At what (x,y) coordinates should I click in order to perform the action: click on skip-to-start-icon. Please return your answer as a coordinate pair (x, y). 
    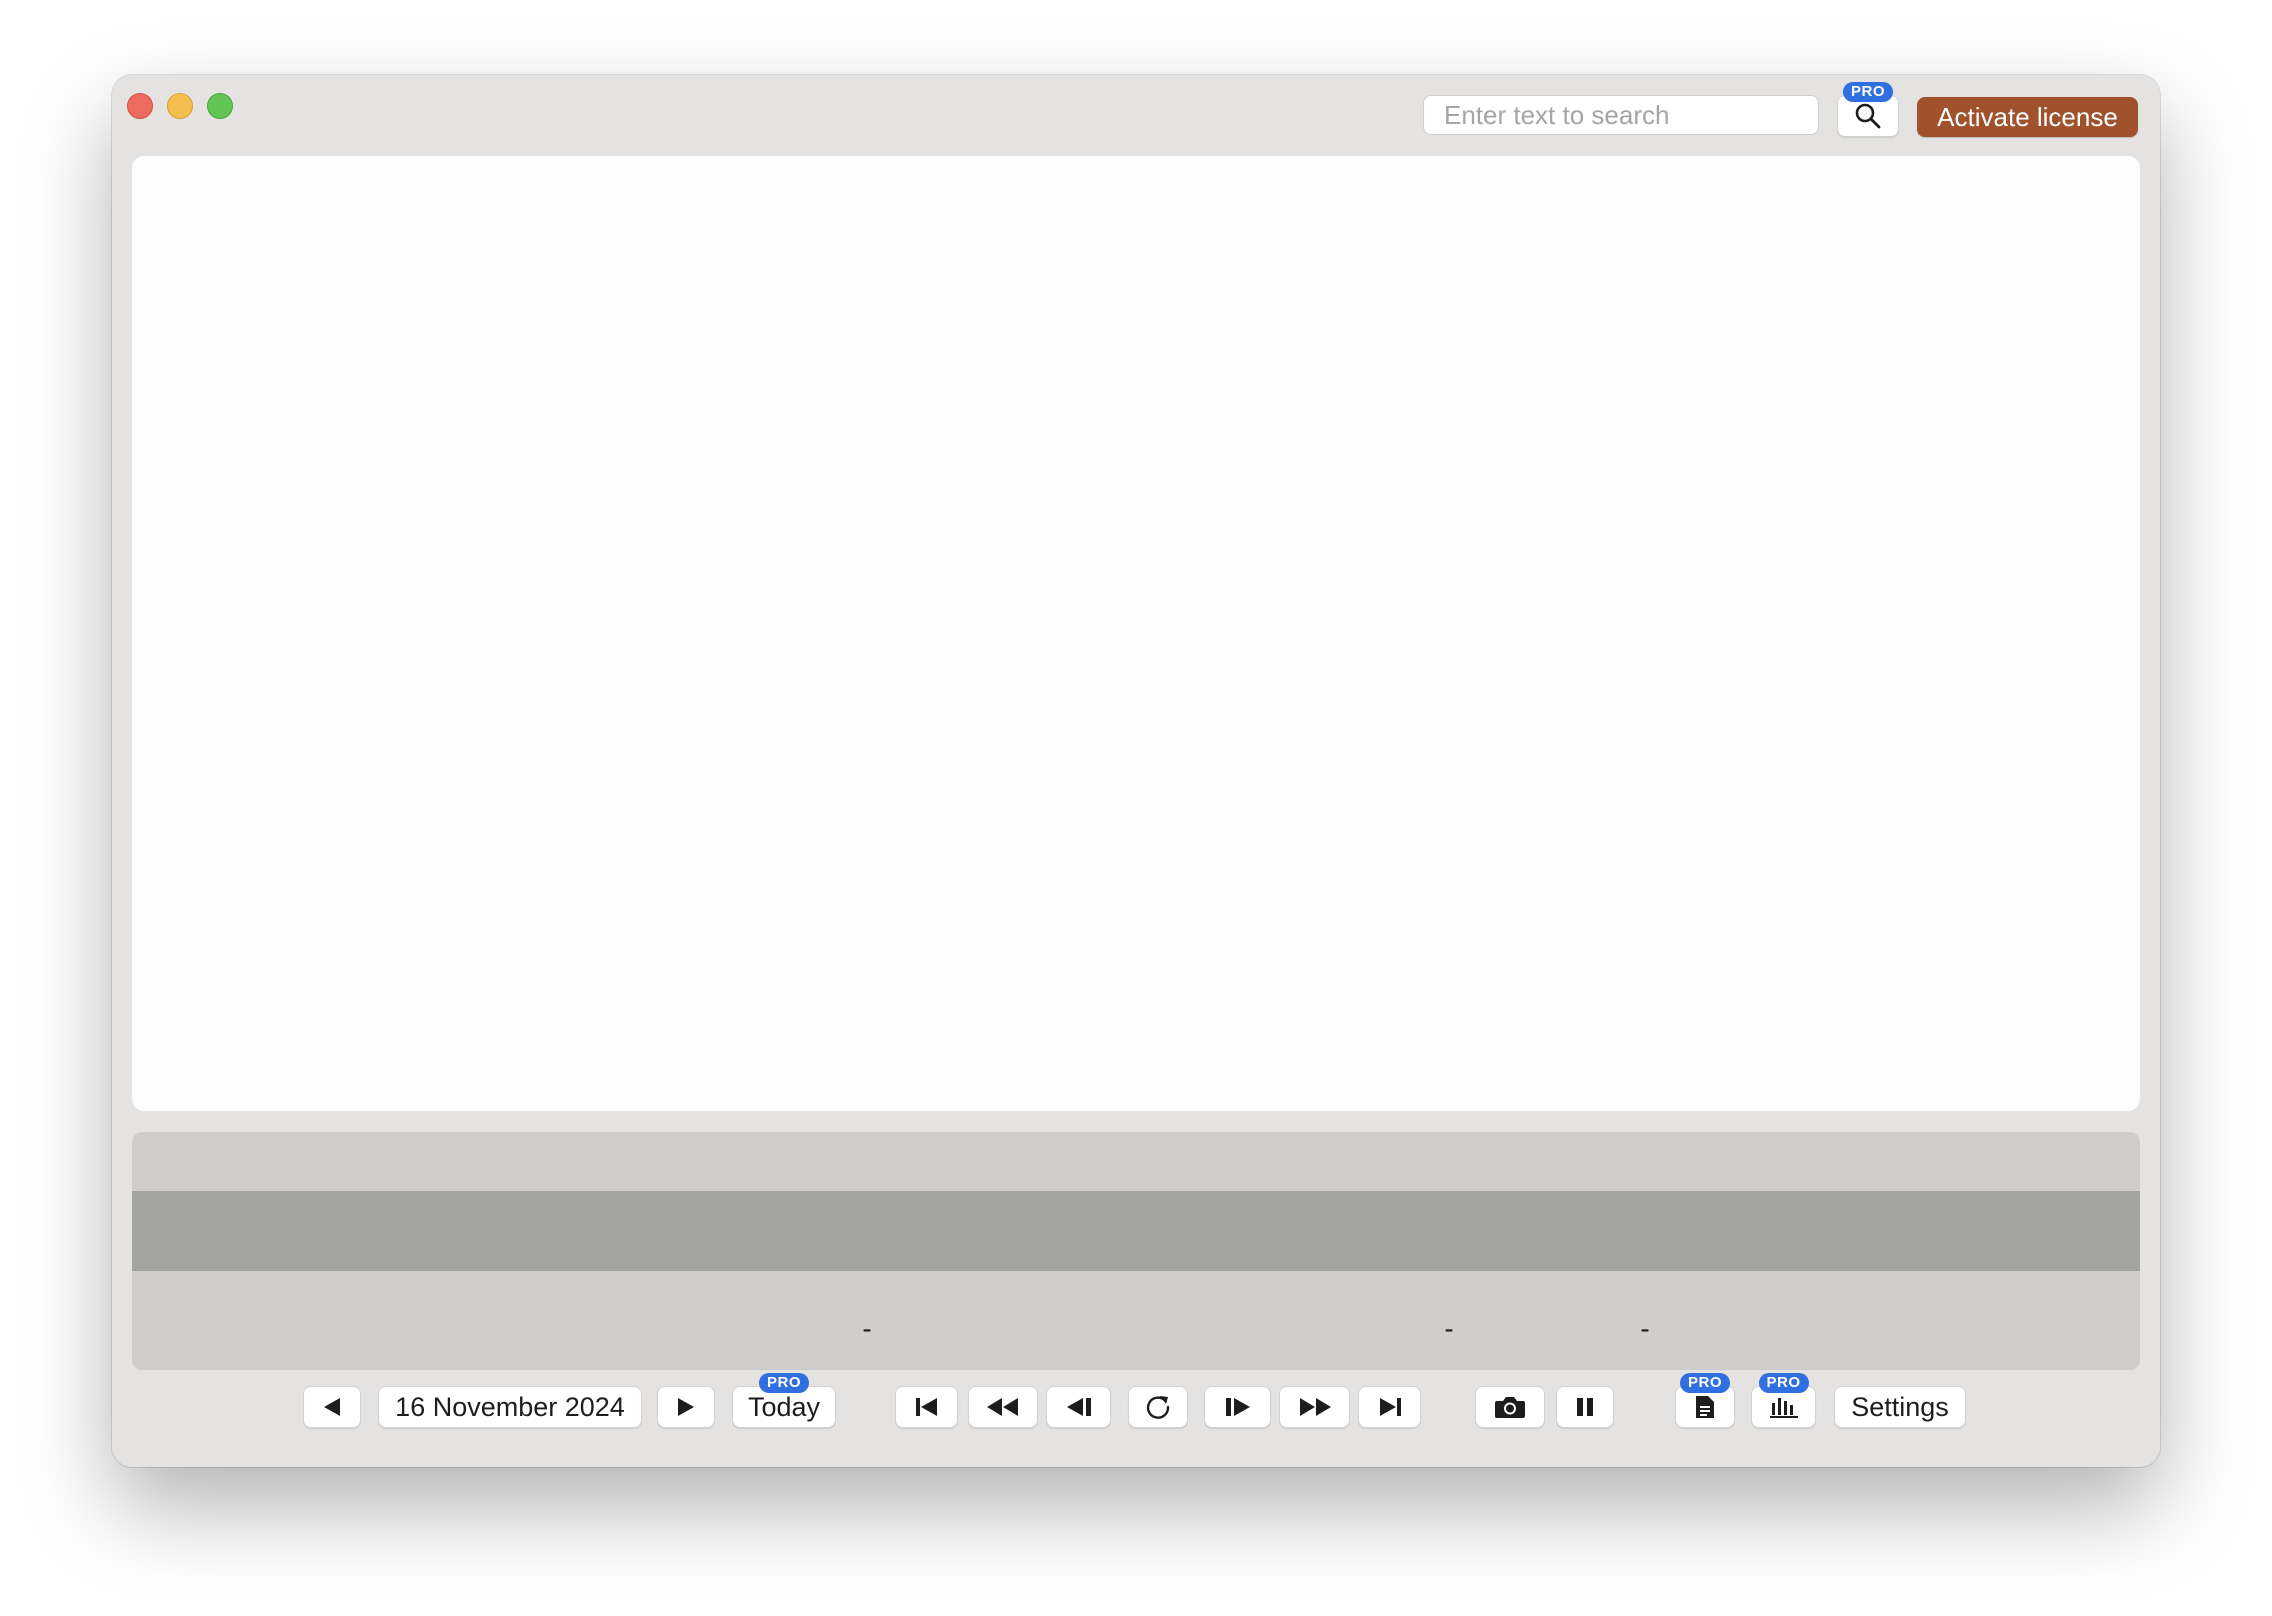
    Looking at the image, I should click on (927, 1407).